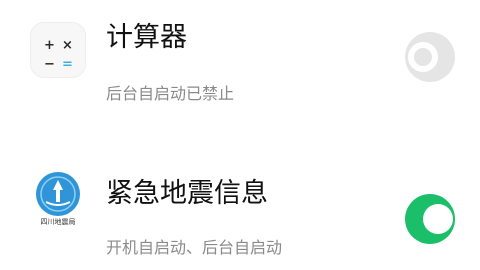 The width and height of the screenshot is (480, 270). I want to click on equals-sign: =, so click(67, 64).